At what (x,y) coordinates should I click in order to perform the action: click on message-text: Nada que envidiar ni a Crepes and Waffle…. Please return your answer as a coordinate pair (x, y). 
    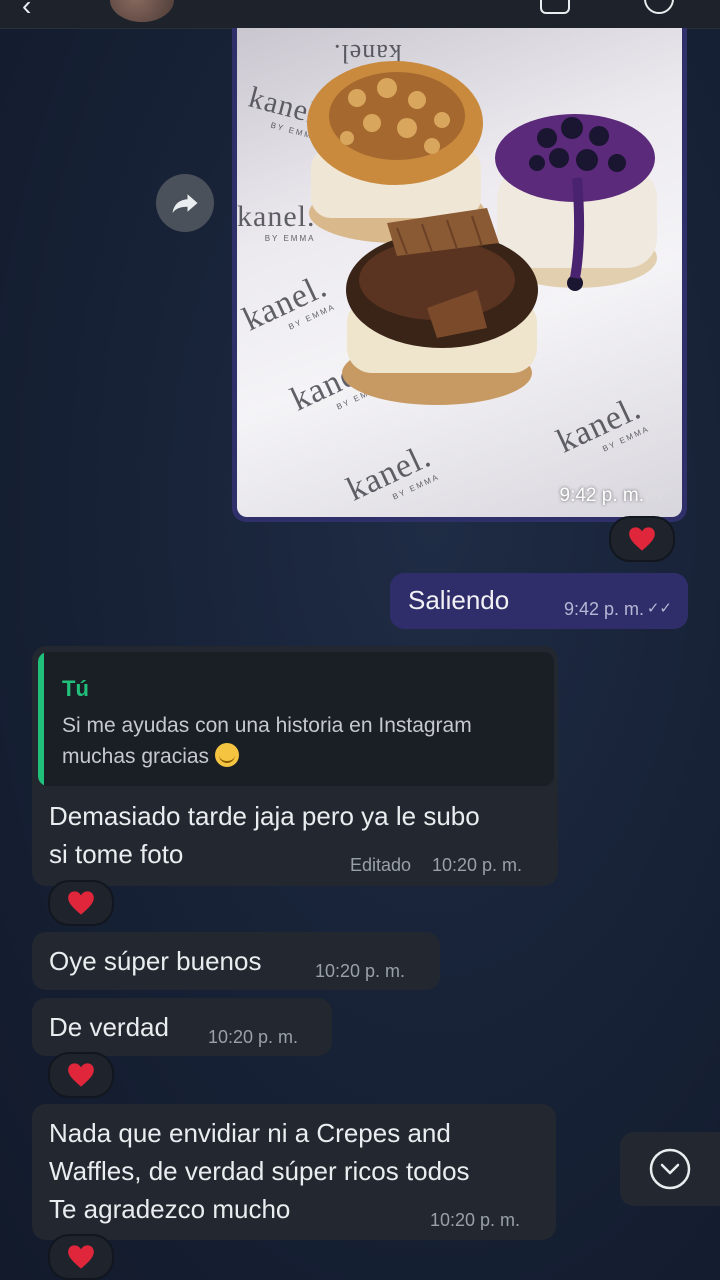
    Looking at the image, I should click on (259, 1171).